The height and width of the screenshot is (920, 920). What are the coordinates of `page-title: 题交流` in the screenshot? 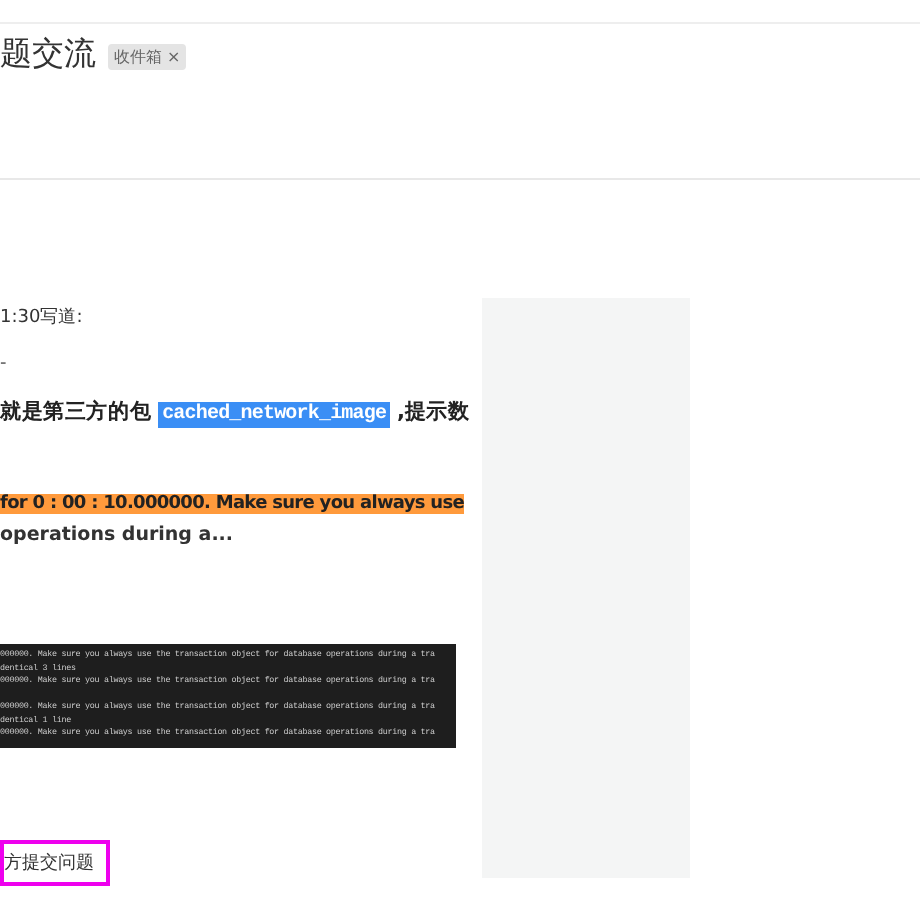 It's located at (48, 54).